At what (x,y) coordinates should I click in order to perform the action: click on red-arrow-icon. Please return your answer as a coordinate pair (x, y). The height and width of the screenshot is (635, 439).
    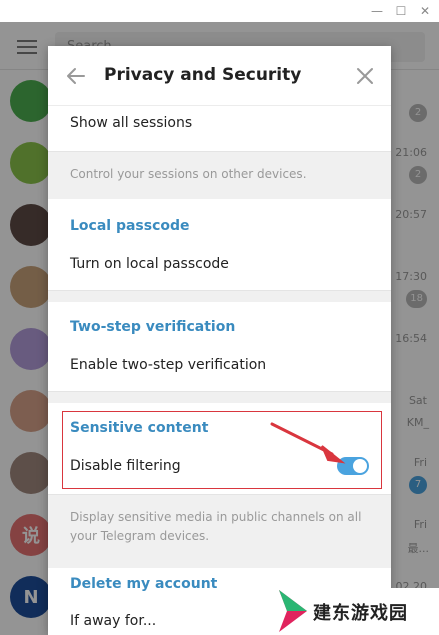
    Looking at the image, I should click on (308, 443).